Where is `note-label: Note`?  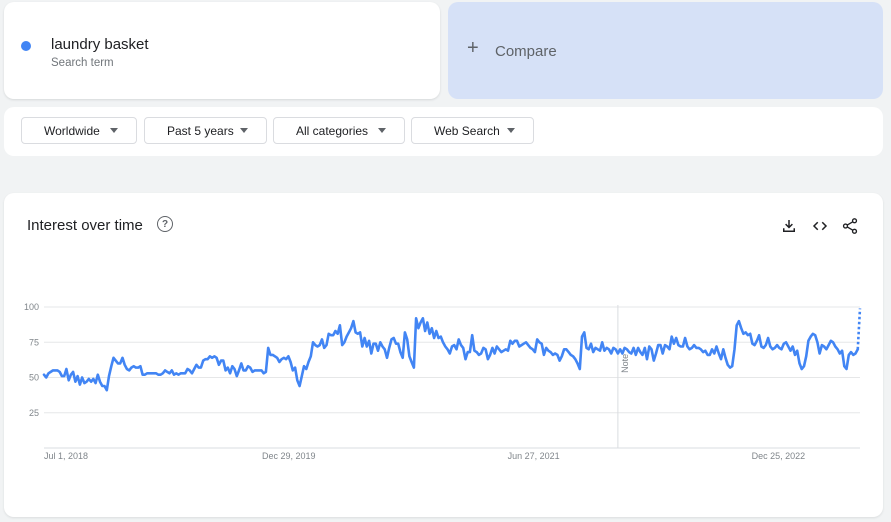
note-label: Note is located at coordinates (625, 363).